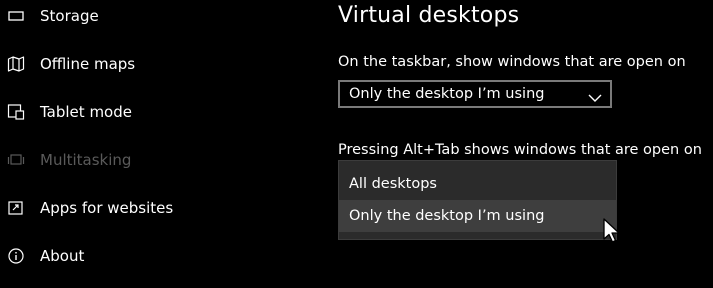 The width and height of the screenshot is (713, 288). Describe the element at coordinates (16, 16) in the screenshot. I see `storage-icon` at that location.